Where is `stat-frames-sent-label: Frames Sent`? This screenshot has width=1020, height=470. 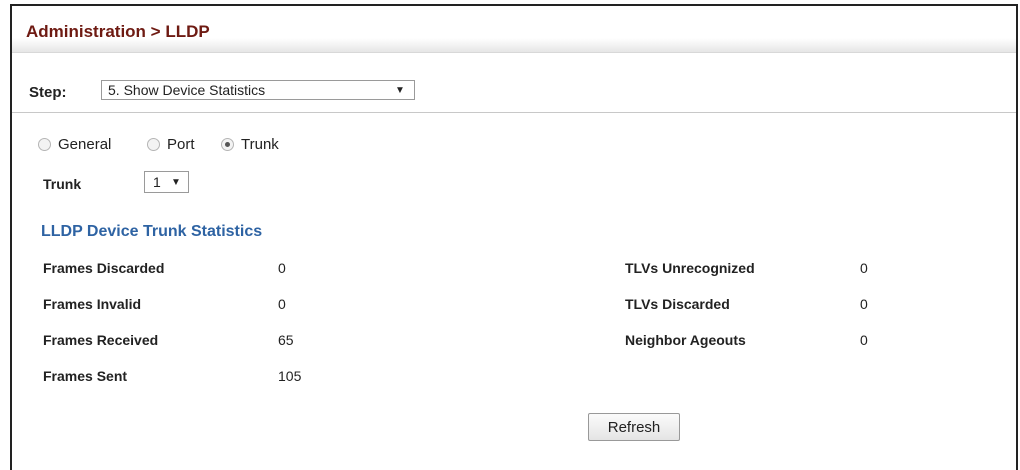
stat-frames-sent-label: Frames Sent is located at coordinates (85, 376).